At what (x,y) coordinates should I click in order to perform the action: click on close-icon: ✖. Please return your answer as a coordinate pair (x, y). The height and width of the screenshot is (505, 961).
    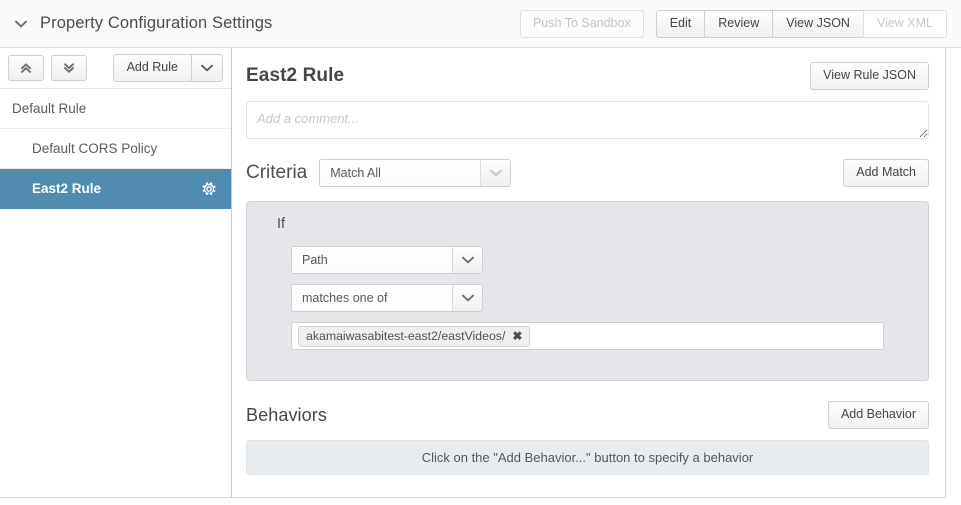
    Looking at the image, I should click on (517, 336).